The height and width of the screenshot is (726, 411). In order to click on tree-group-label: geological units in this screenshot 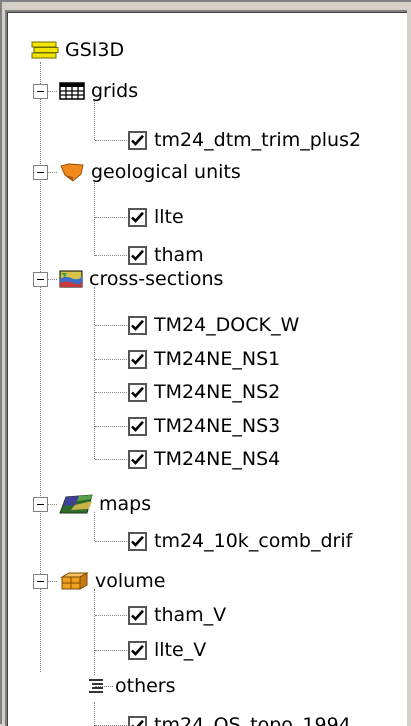, I will do `click(166, 172)`.